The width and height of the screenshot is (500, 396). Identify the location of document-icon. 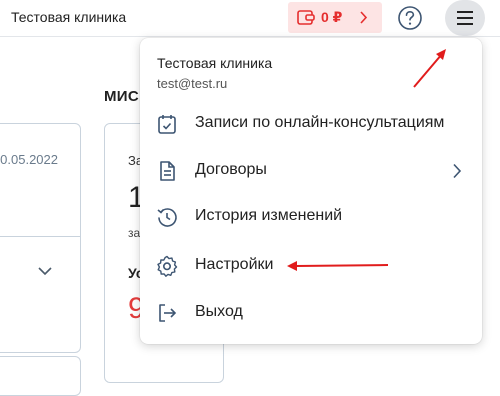
(167, 171).